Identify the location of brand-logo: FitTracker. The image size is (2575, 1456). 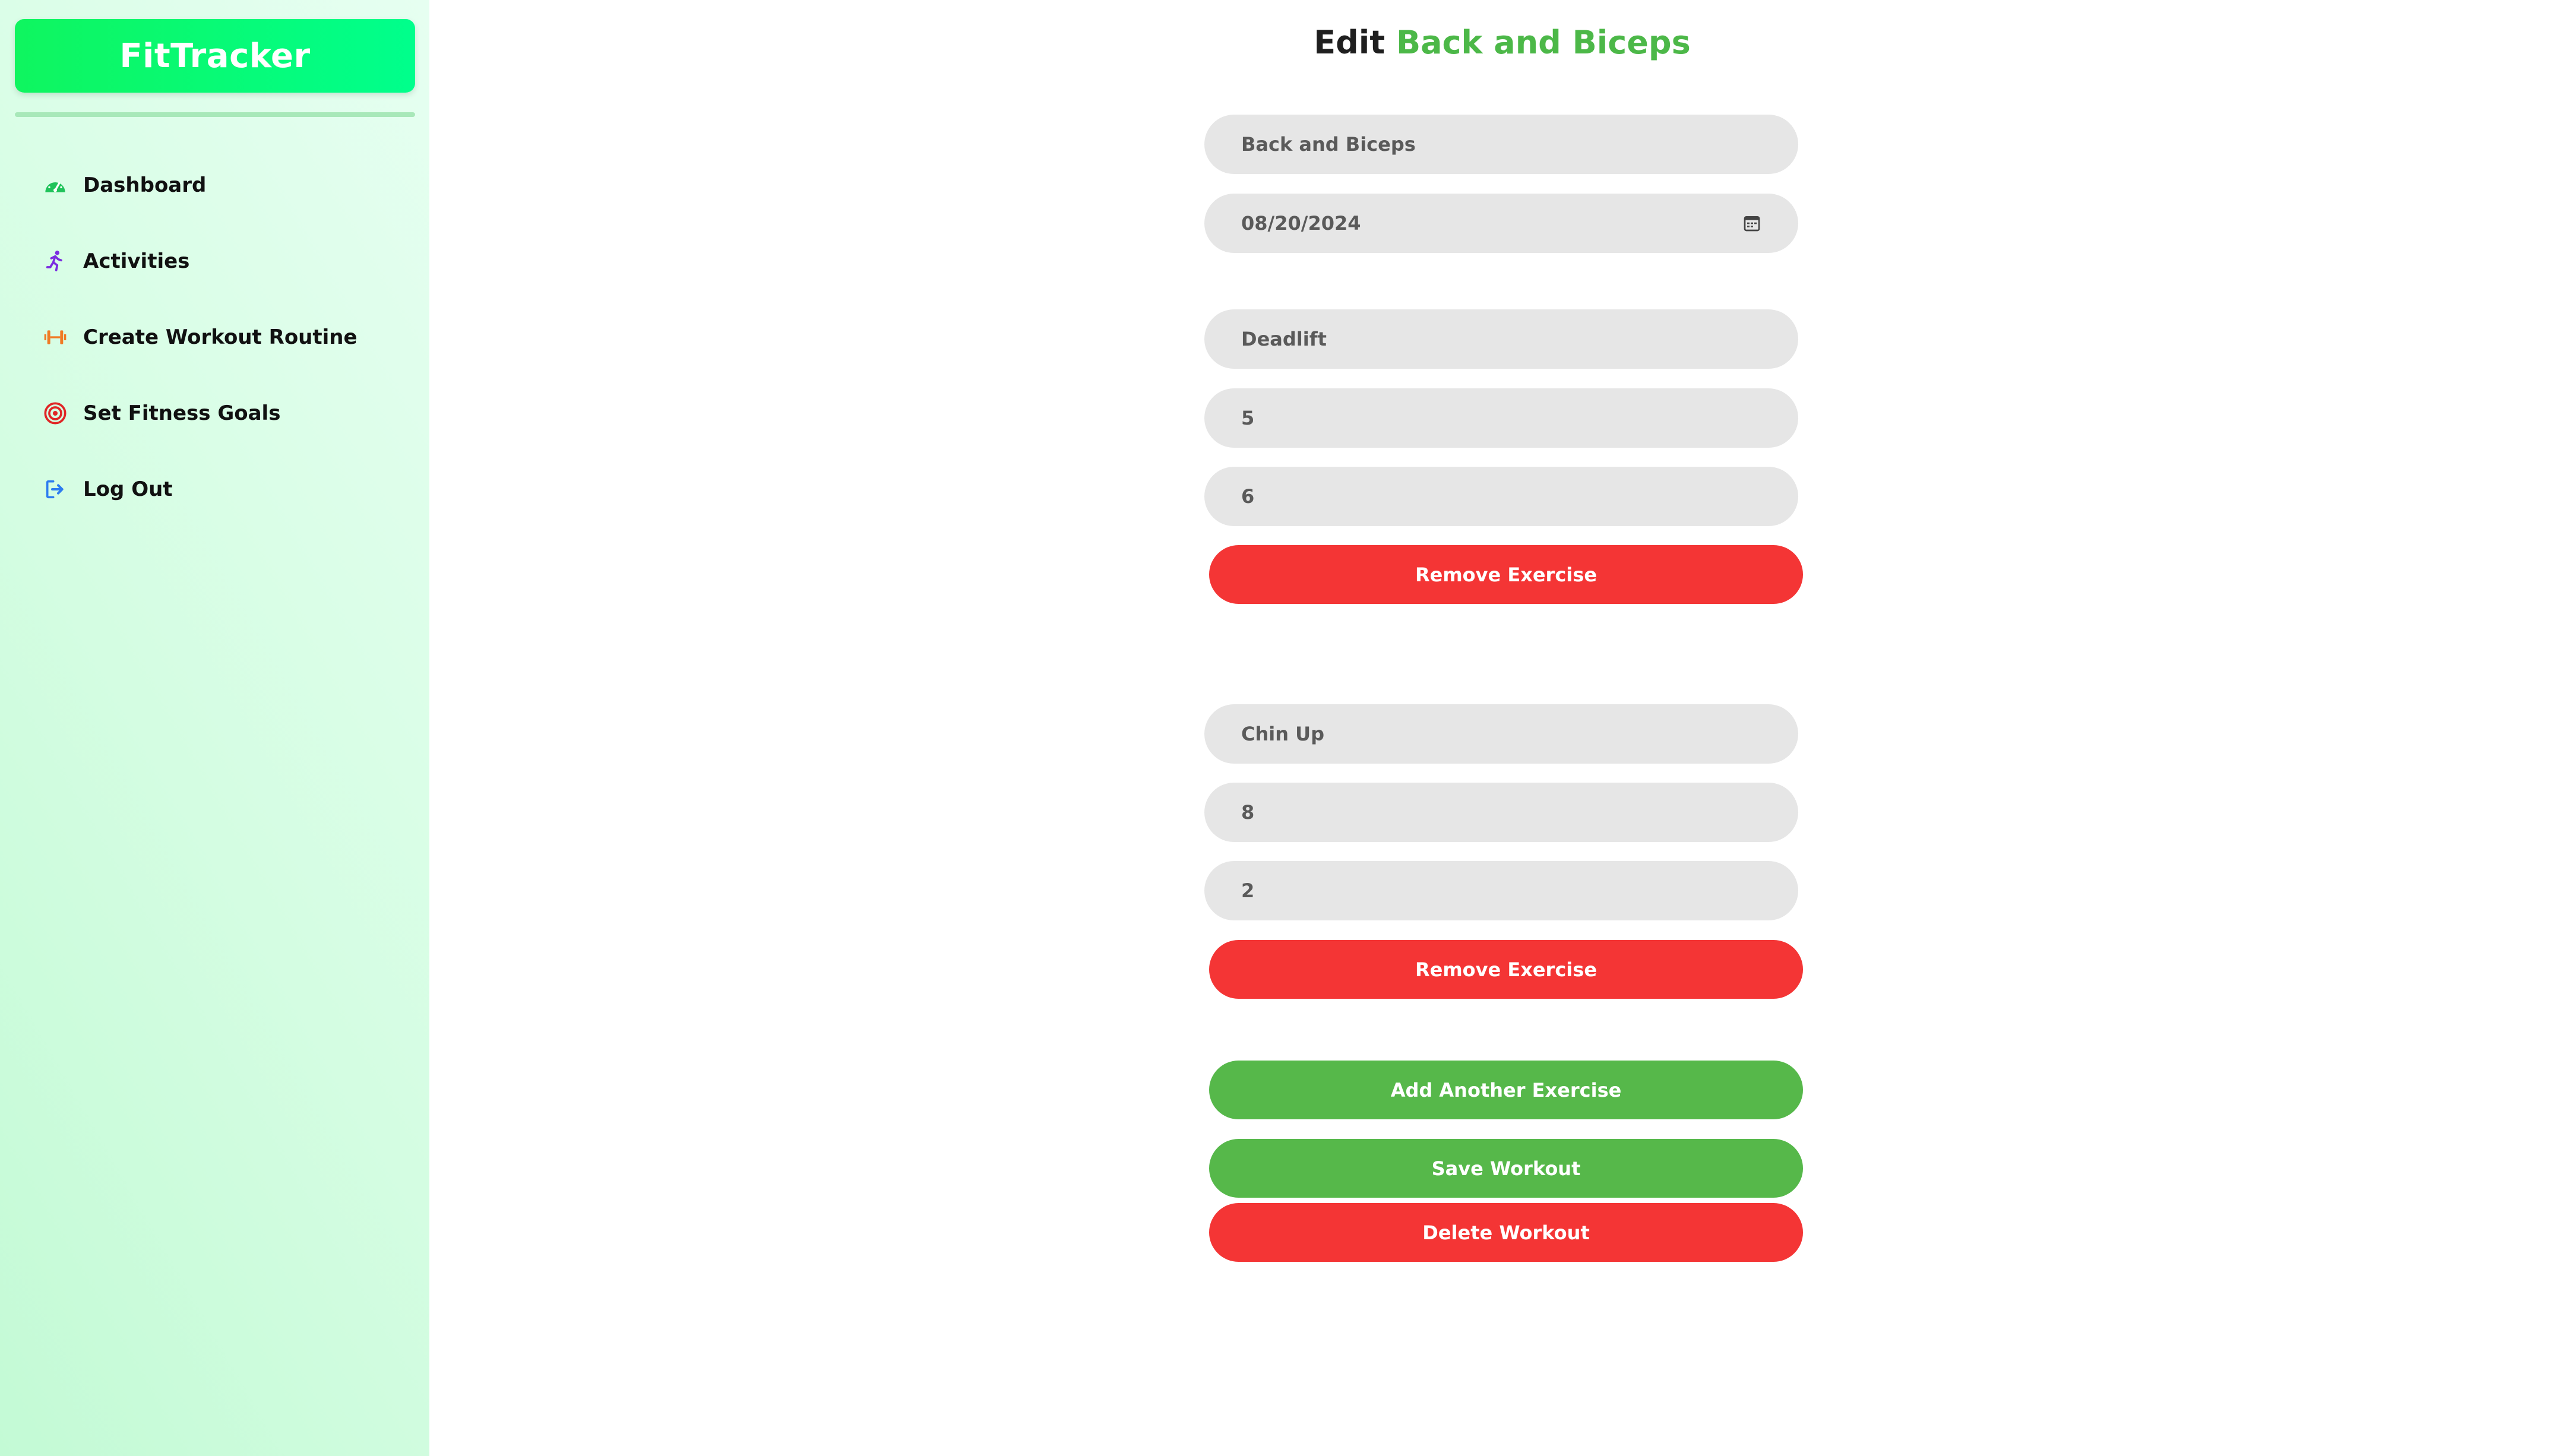
(215, 56).